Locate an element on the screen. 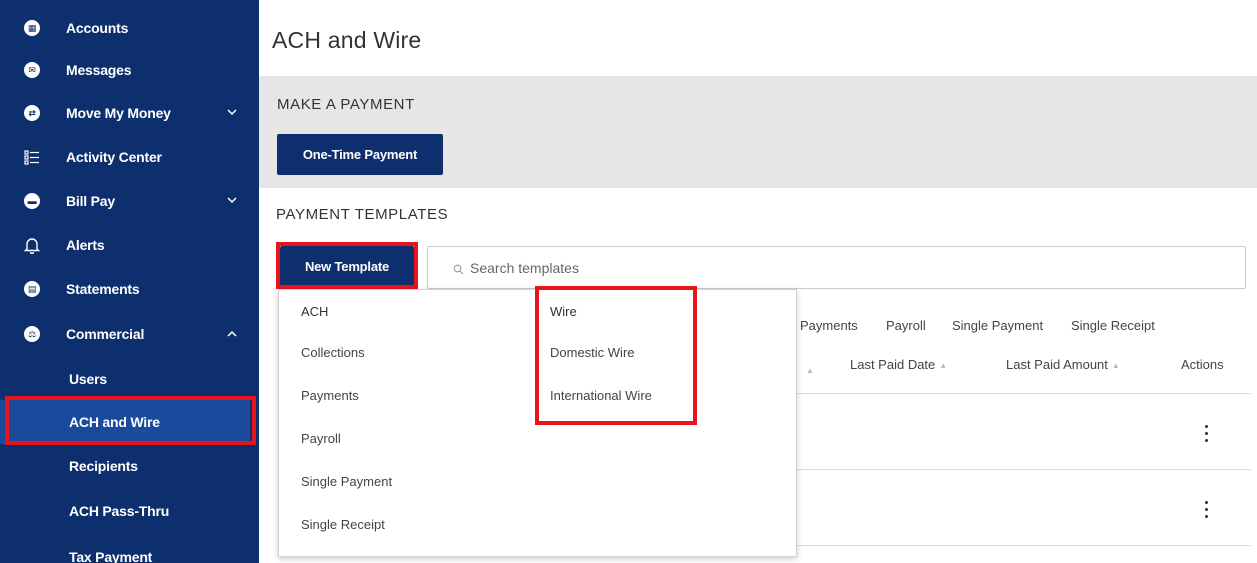 The image size is (1257, 563). new-template-button: New Template is located at coordinates (347, 266).